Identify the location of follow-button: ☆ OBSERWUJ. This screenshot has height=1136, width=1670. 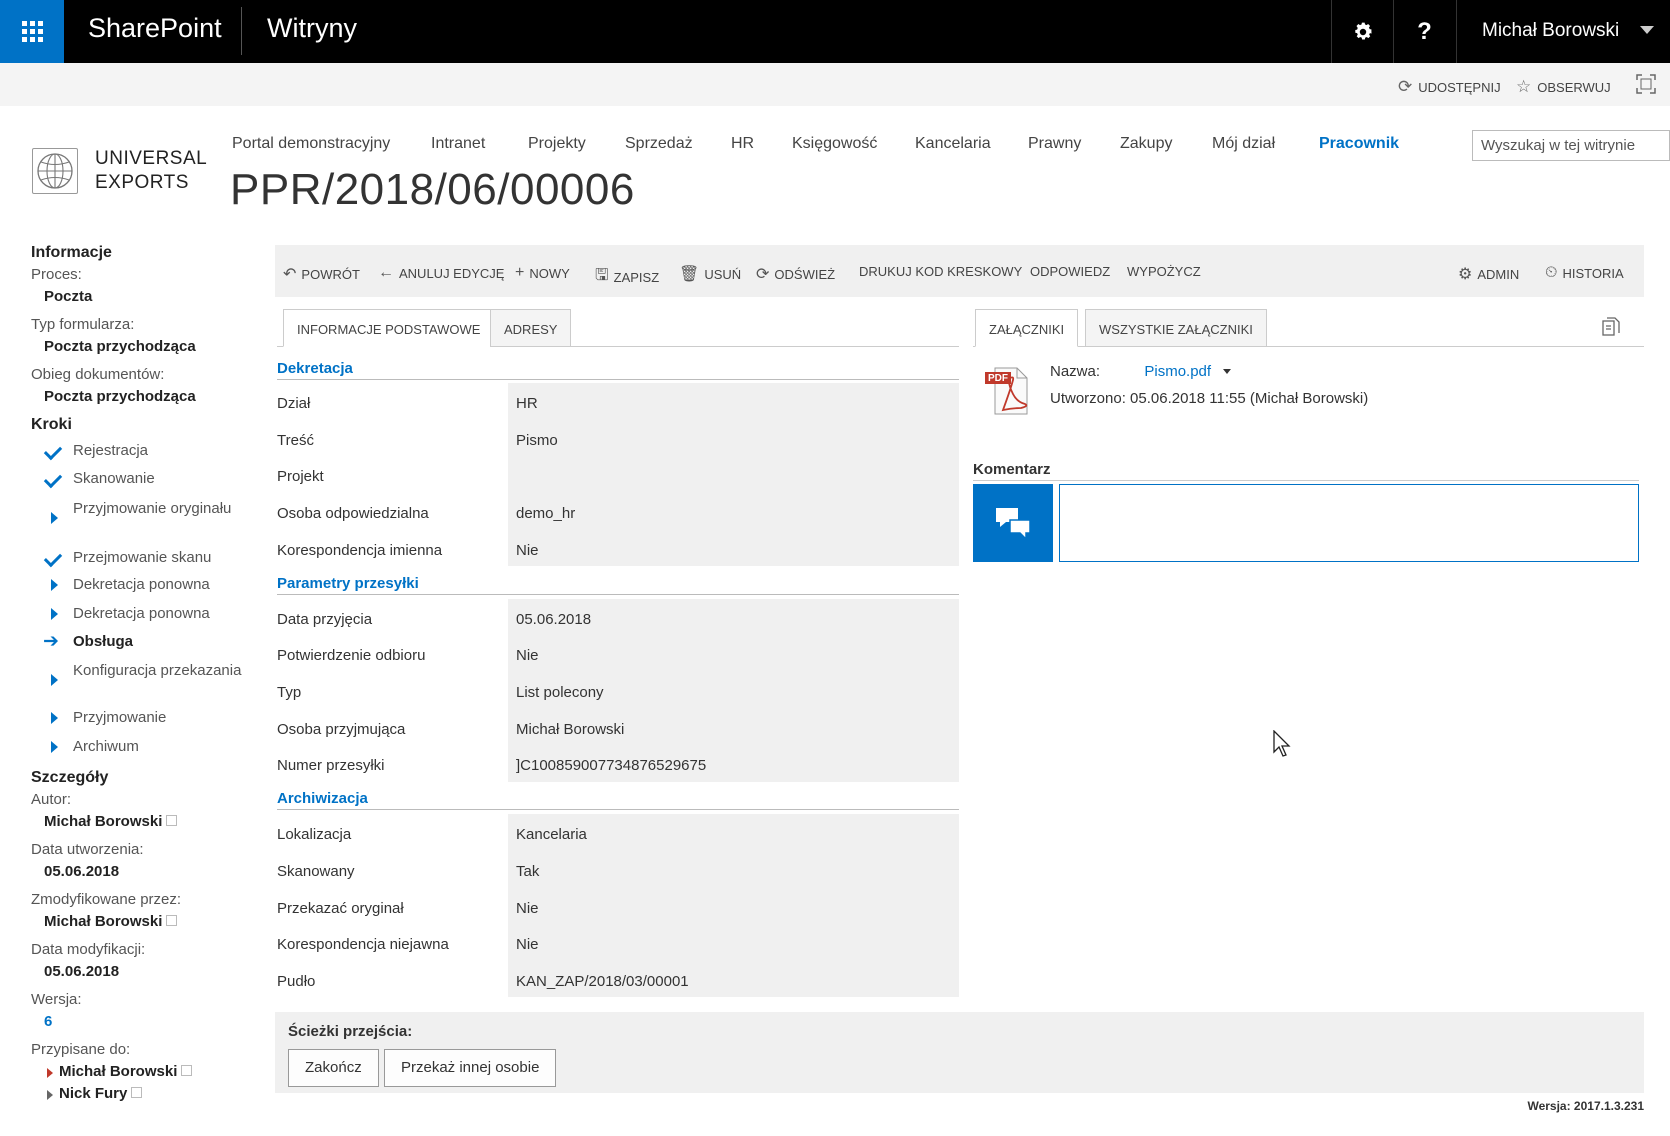
(1563, 87).